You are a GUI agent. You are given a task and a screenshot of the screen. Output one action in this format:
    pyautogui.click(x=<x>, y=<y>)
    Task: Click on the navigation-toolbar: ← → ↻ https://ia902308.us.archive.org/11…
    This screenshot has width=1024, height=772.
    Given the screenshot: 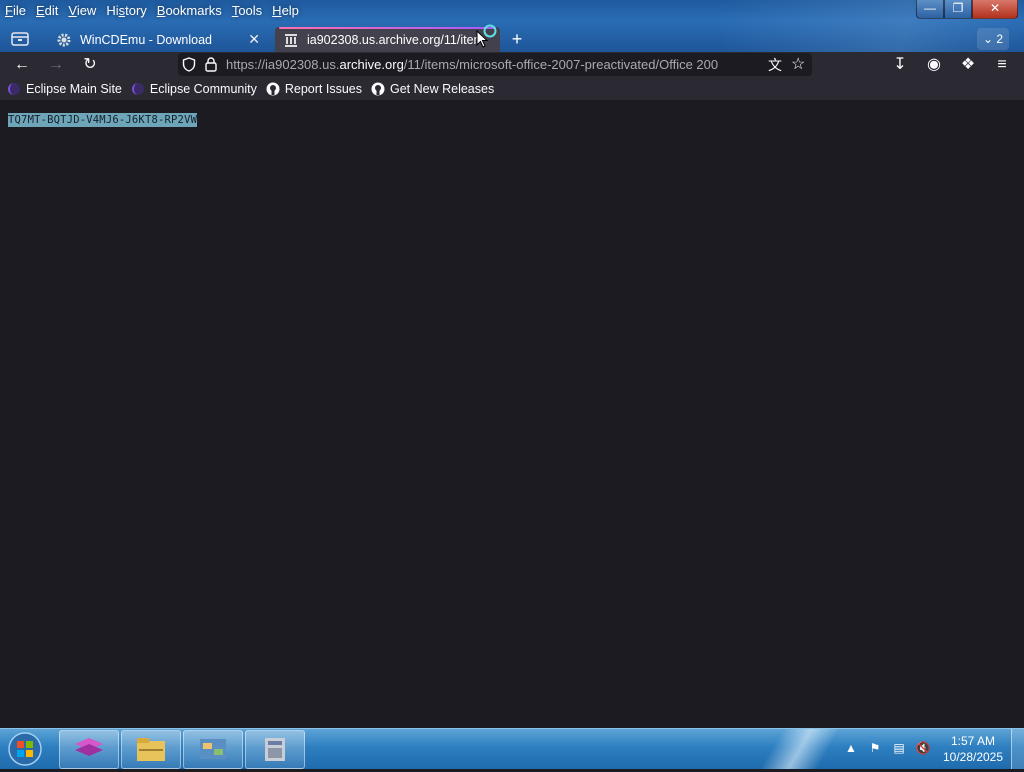 What is the action you would take?
    pyautogui.click(x=512, y=64)
    